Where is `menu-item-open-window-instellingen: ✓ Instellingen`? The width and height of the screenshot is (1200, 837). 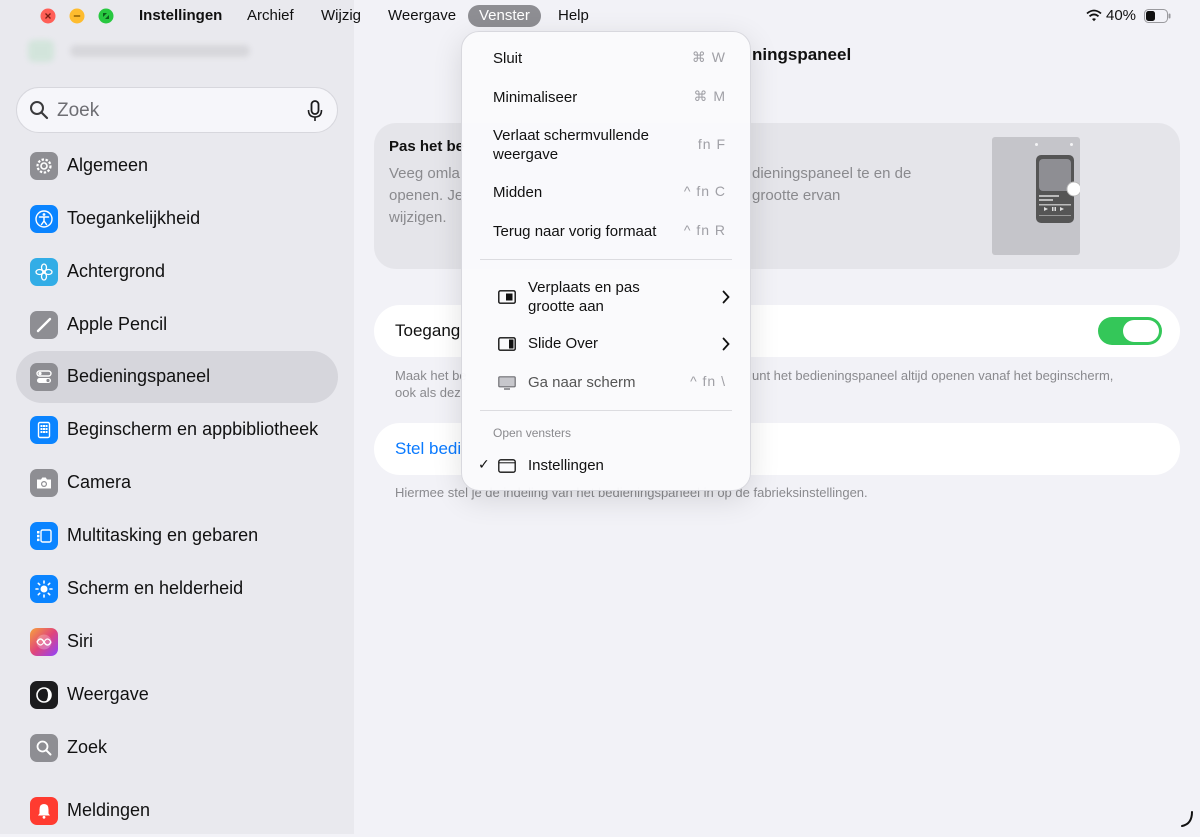 menu-item-open-window-instellingen: ✓ Instellingen is located at coordinates (606, 466).